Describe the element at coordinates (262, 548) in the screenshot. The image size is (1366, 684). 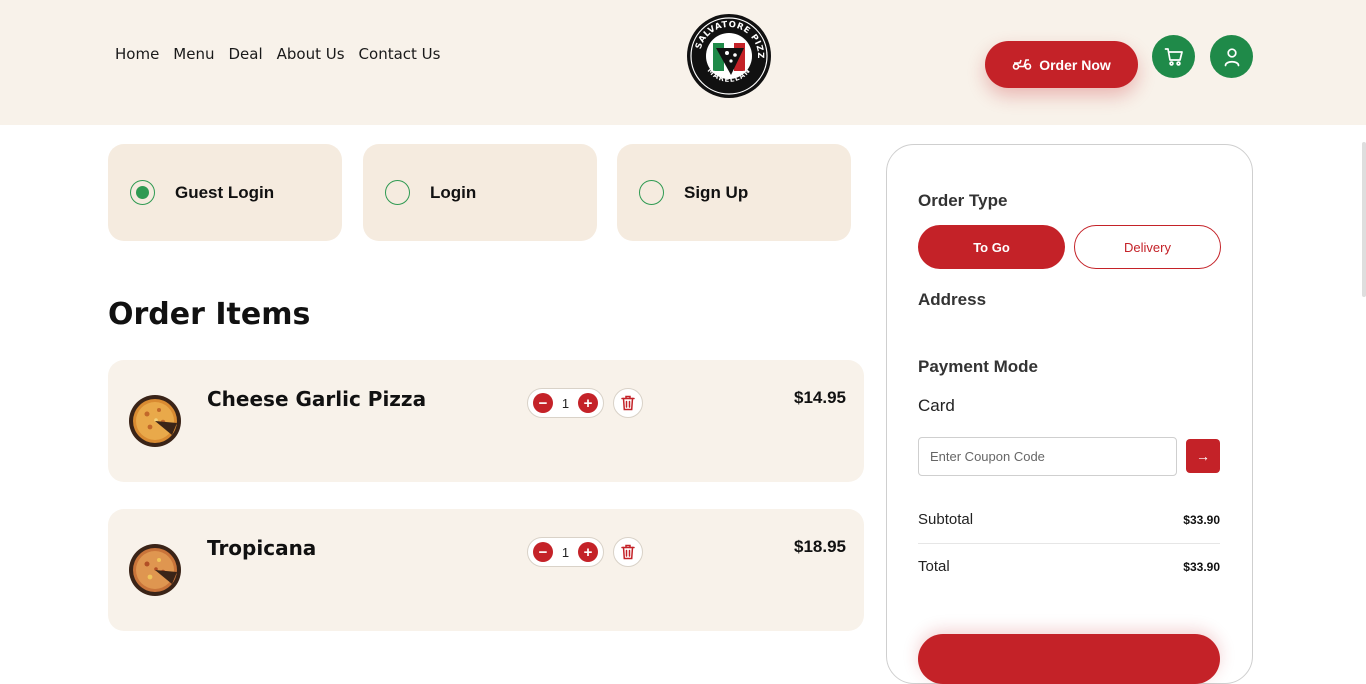
I see `item-name: Tropicana` at that location.